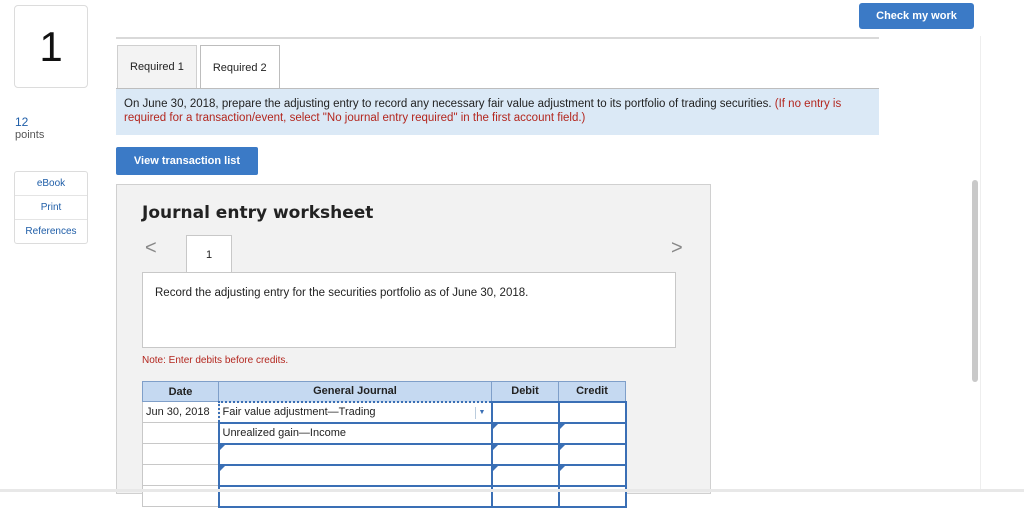 The width and height of the screenshot is (1024, 508). Describe the element at coordinates (355, 433) in the screenshot. I see `account-select: Unrealized gain—Income` at that location.